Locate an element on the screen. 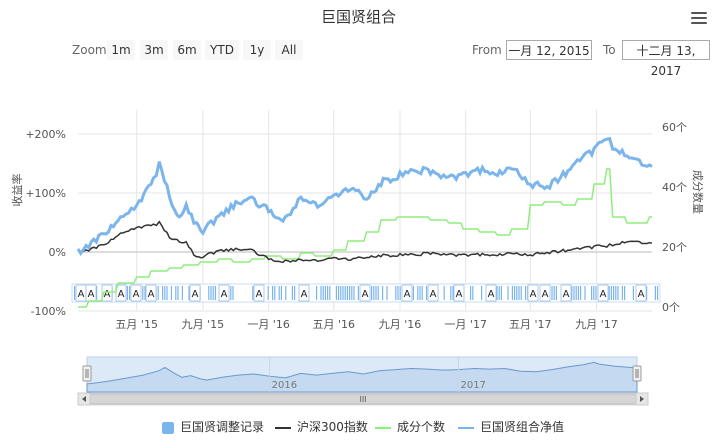 The width and height of the screenshot is (717, 443). navigator: 2016 2017 III is located at coordinates (363, 381).